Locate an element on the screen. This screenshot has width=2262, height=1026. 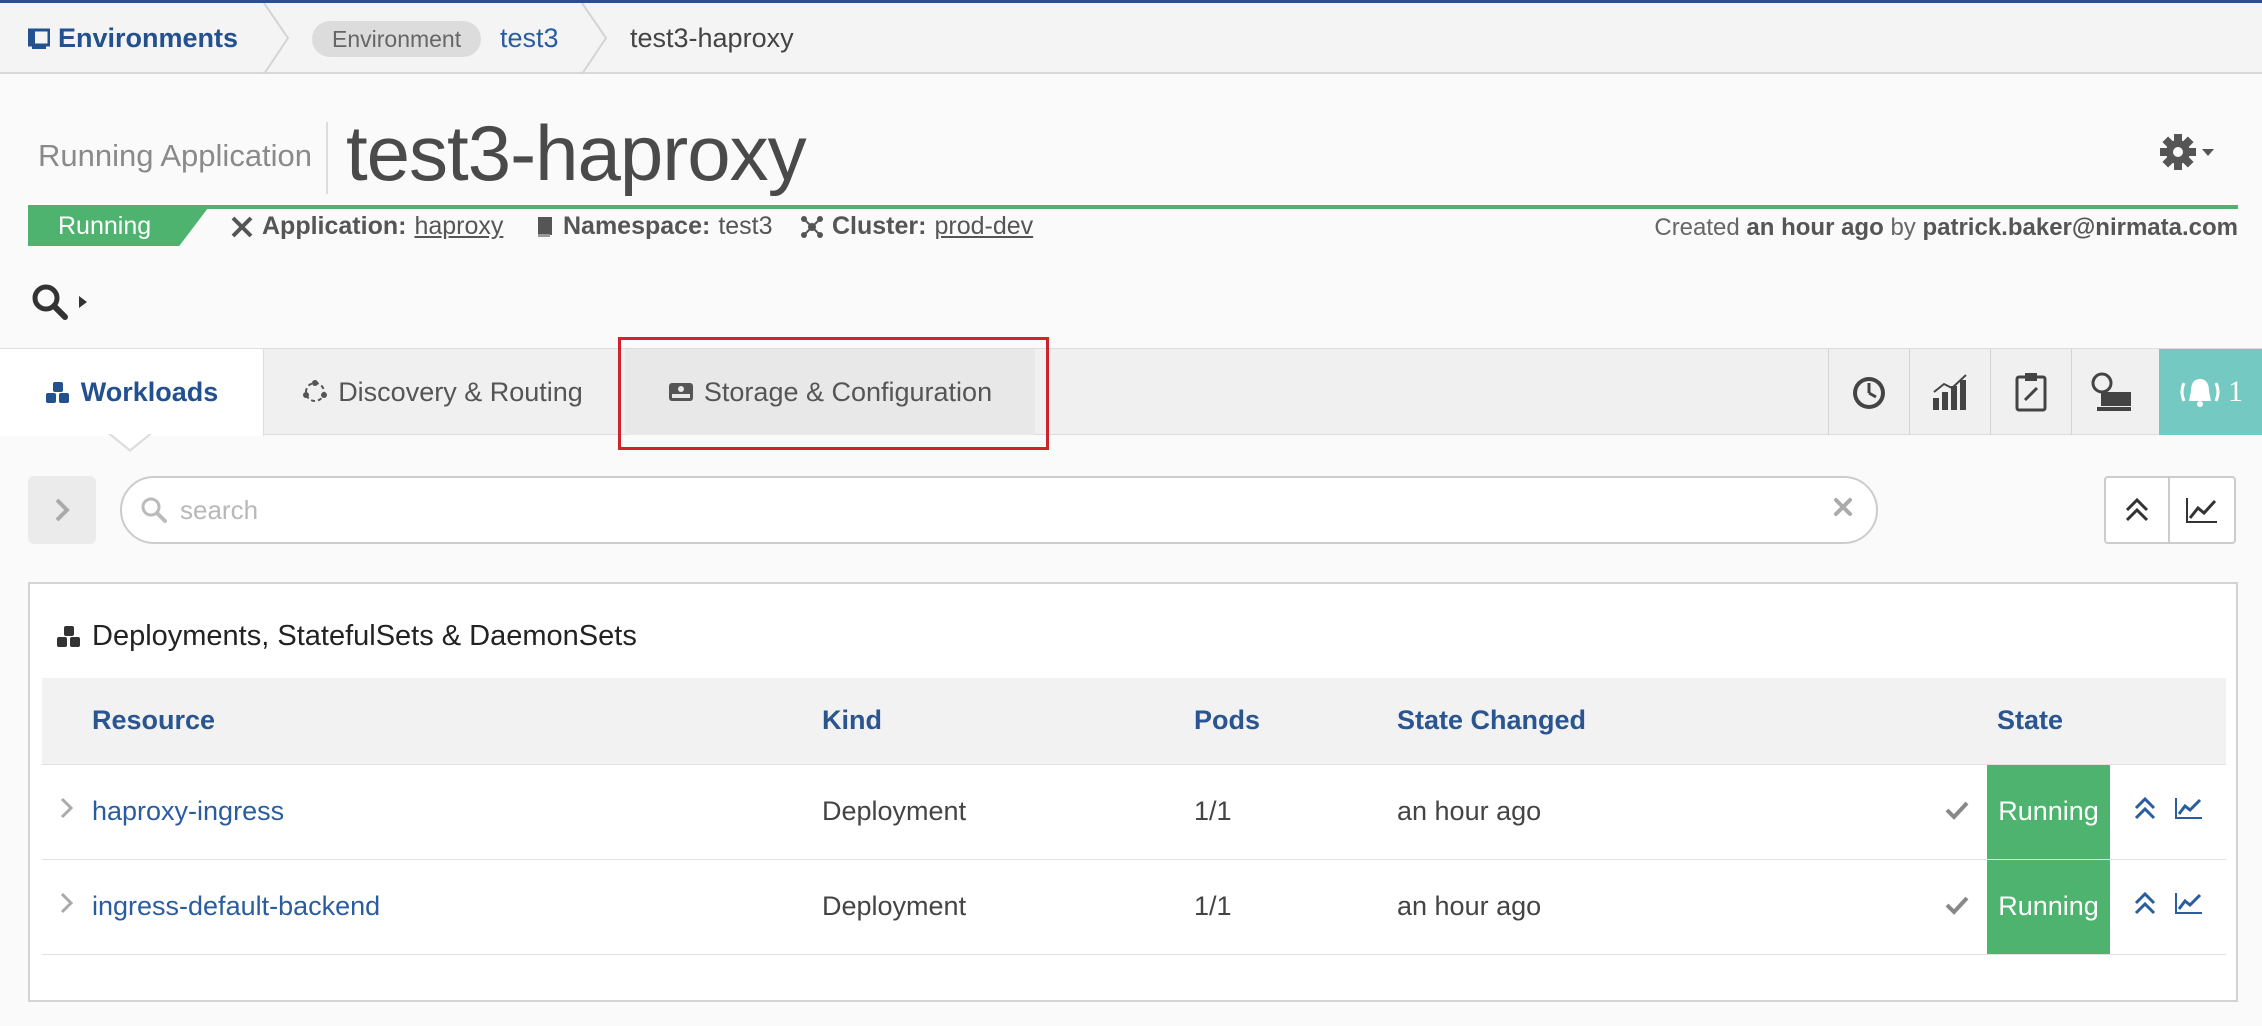
meta-cluster: Cluster: prod-dev is located at coordinates (916, 226).